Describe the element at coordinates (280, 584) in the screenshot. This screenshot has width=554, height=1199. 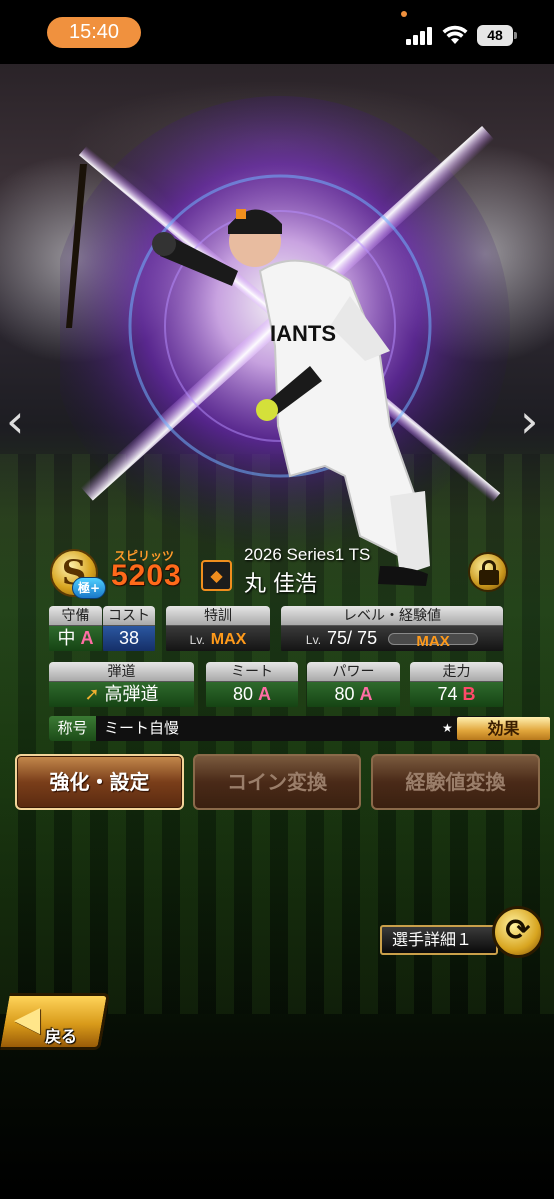
I see `player-name: 丸 佳浩` at that location.